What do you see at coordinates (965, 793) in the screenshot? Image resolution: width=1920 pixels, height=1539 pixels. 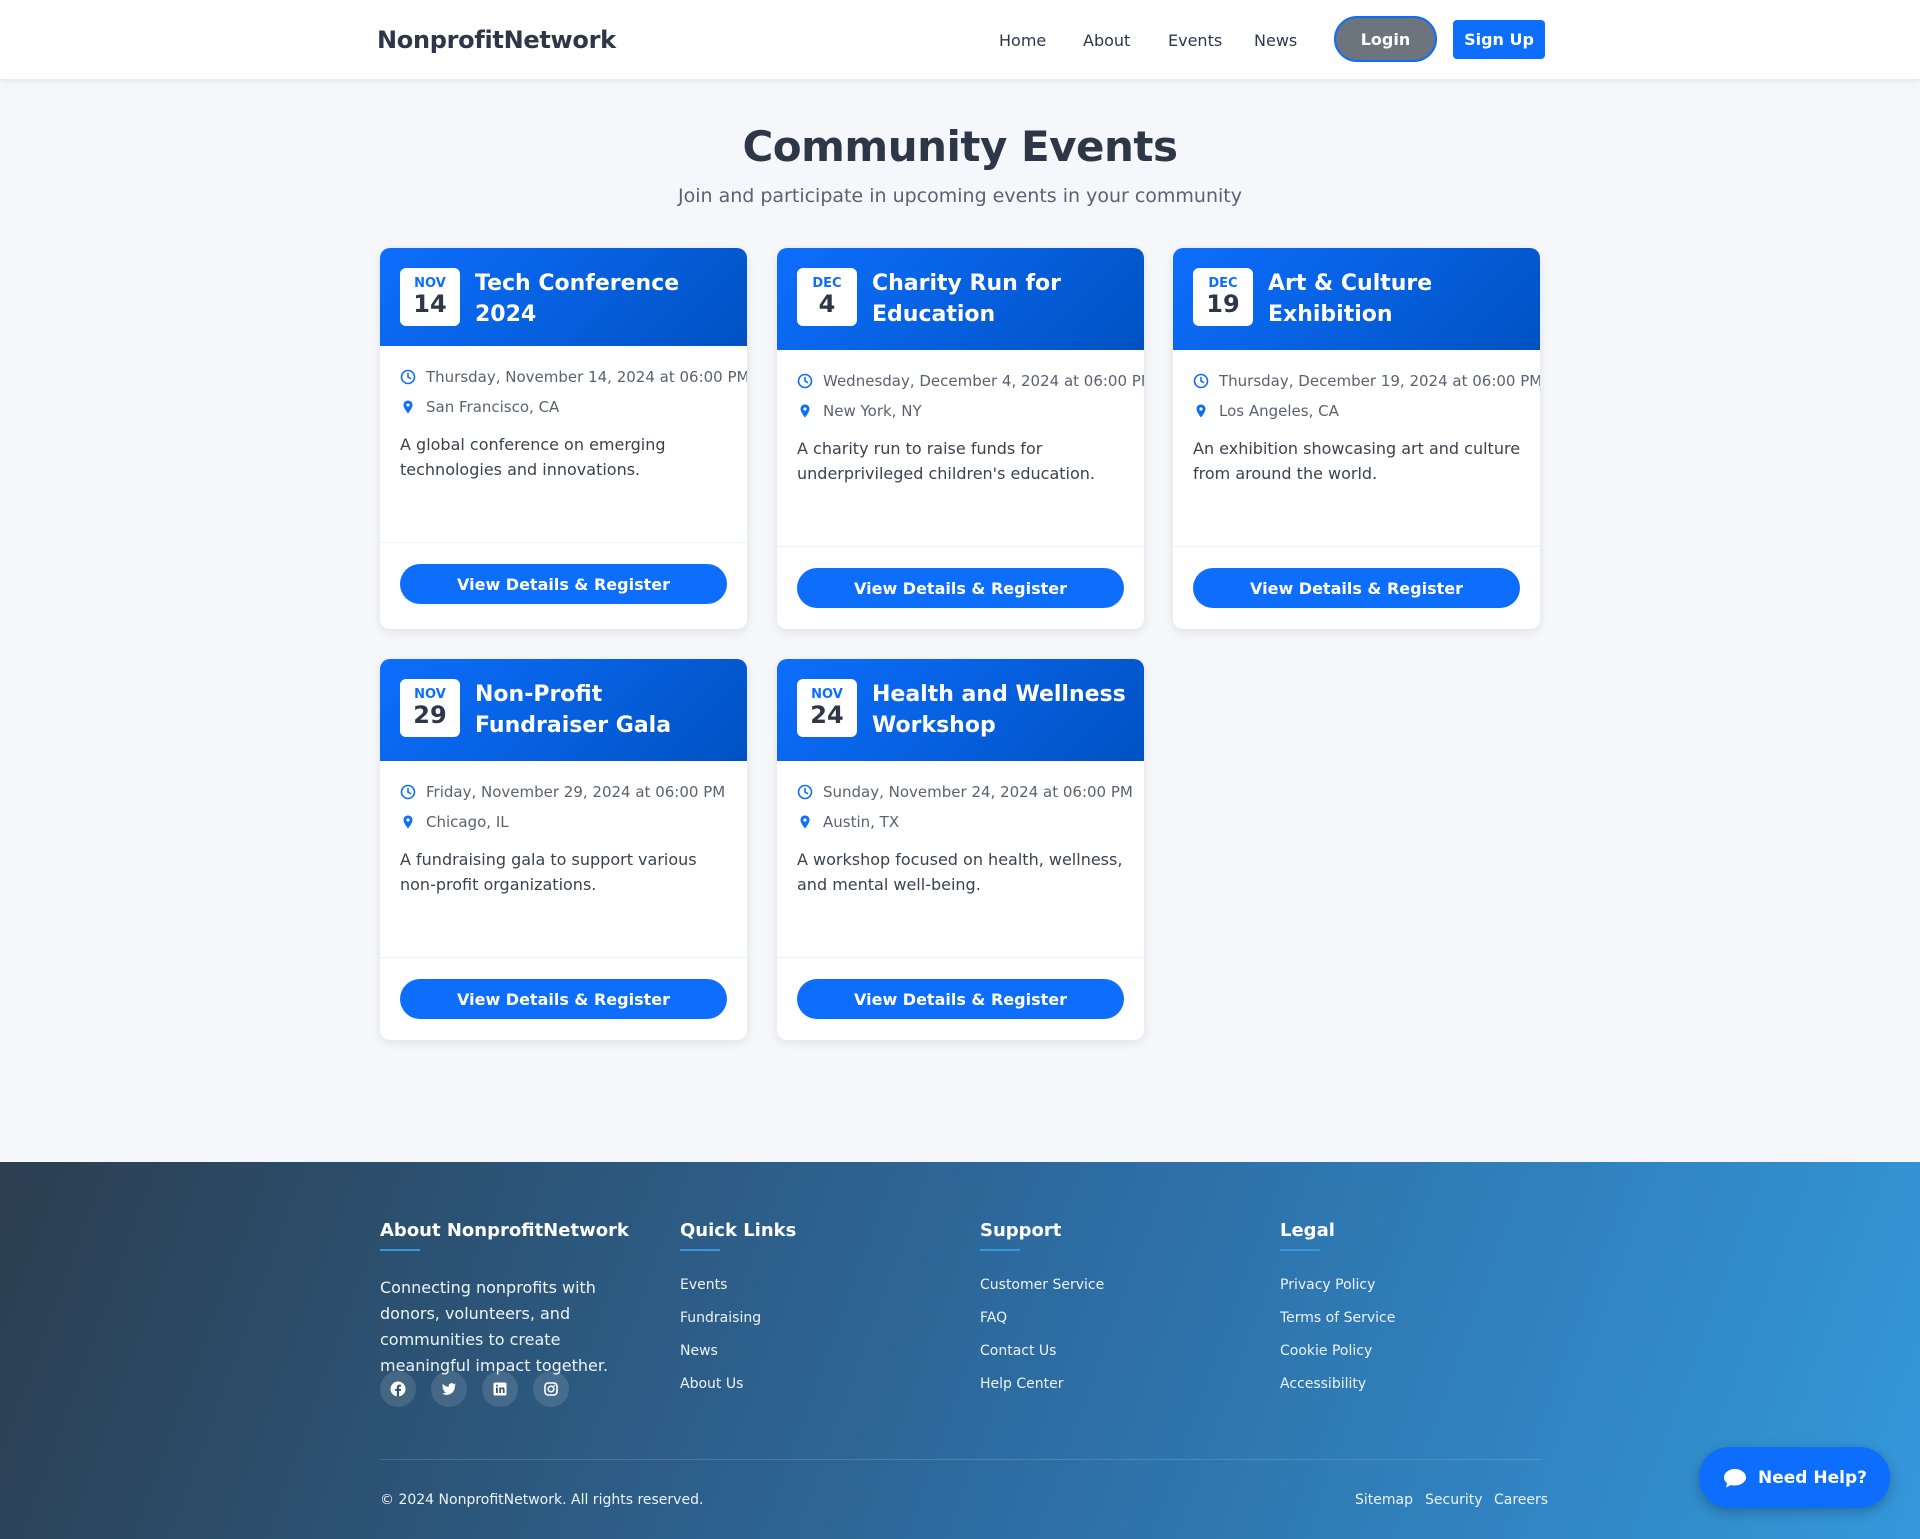 I see `event-datetime: Sunday, November 24, 2024 at 06:00 PM` at bounding box center [965, 793].